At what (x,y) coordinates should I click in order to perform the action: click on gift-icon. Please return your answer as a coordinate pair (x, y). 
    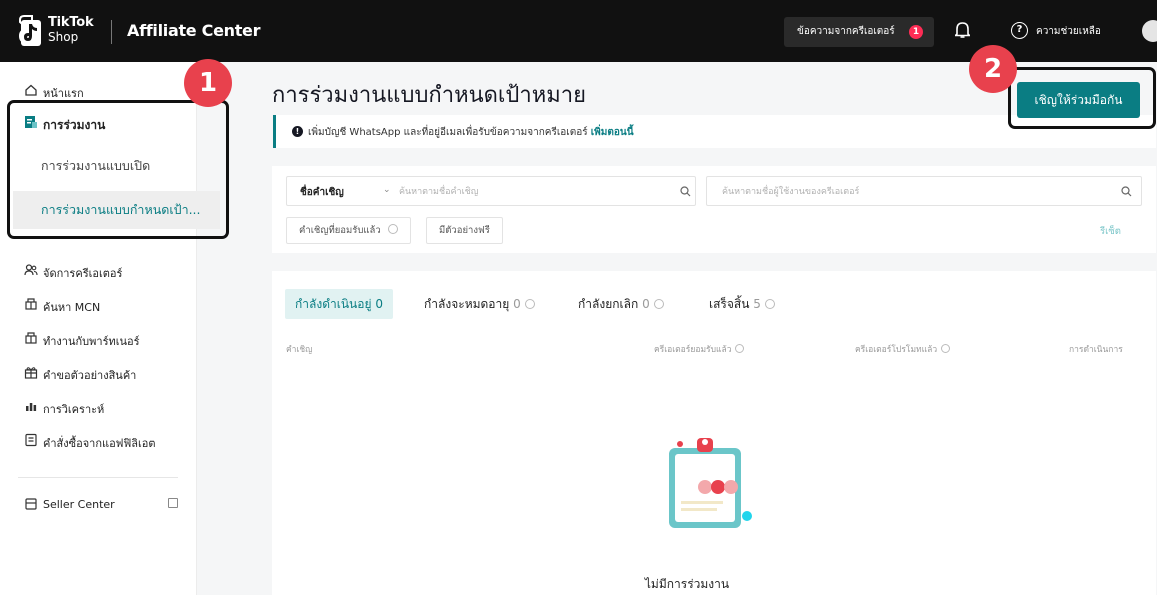
    Looking at the image, I should click on (31, 373).